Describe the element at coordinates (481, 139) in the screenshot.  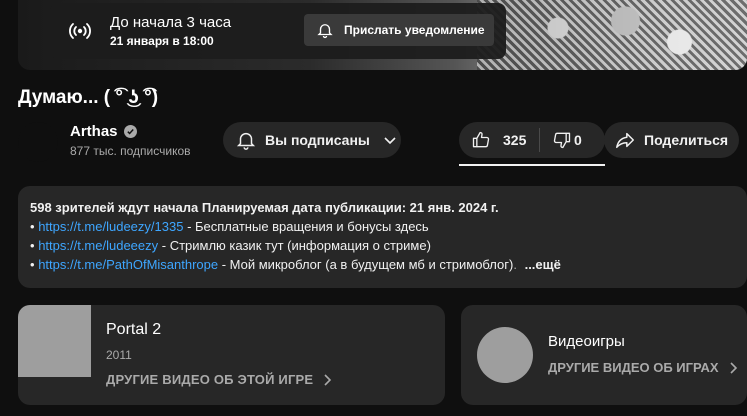
I see `thumbs-up-icon` at that location.